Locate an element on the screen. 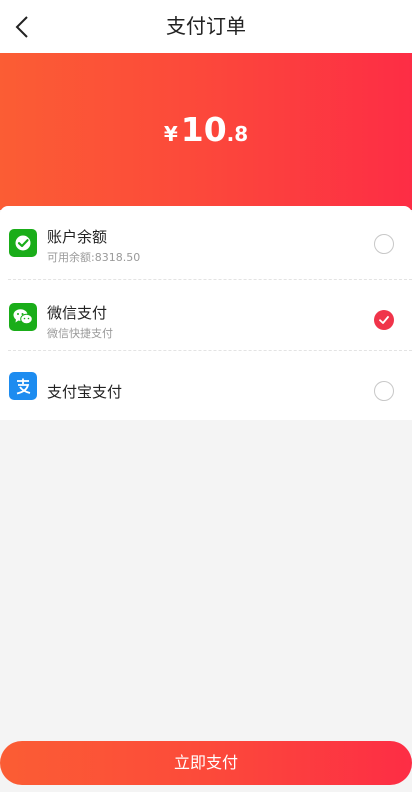 The image size is (412, 792). radio-checked is located at coordinates (384, 320).